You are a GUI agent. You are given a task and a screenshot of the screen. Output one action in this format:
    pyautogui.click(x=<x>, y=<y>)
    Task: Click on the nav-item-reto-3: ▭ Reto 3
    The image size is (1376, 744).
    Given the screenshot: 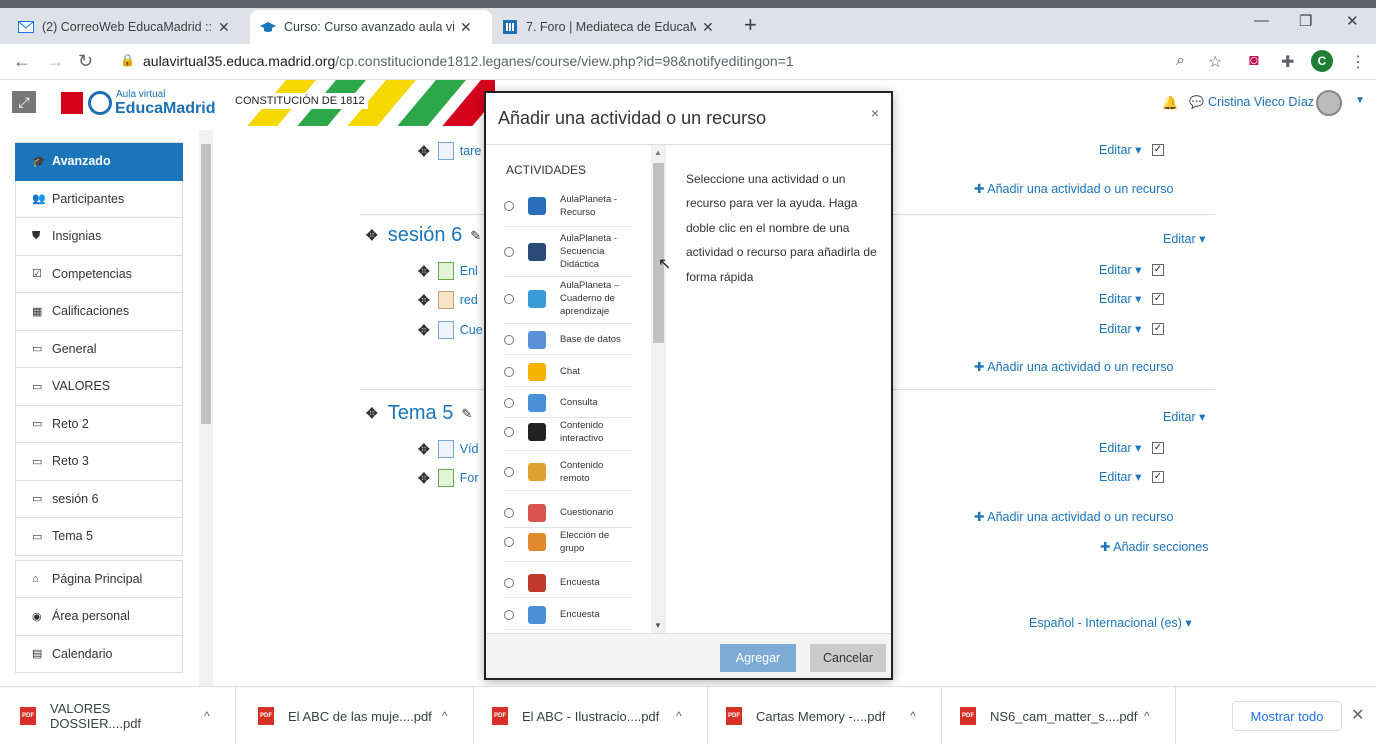 What is the action you would take?
    pyautogui.click(x=99, y=462)
    